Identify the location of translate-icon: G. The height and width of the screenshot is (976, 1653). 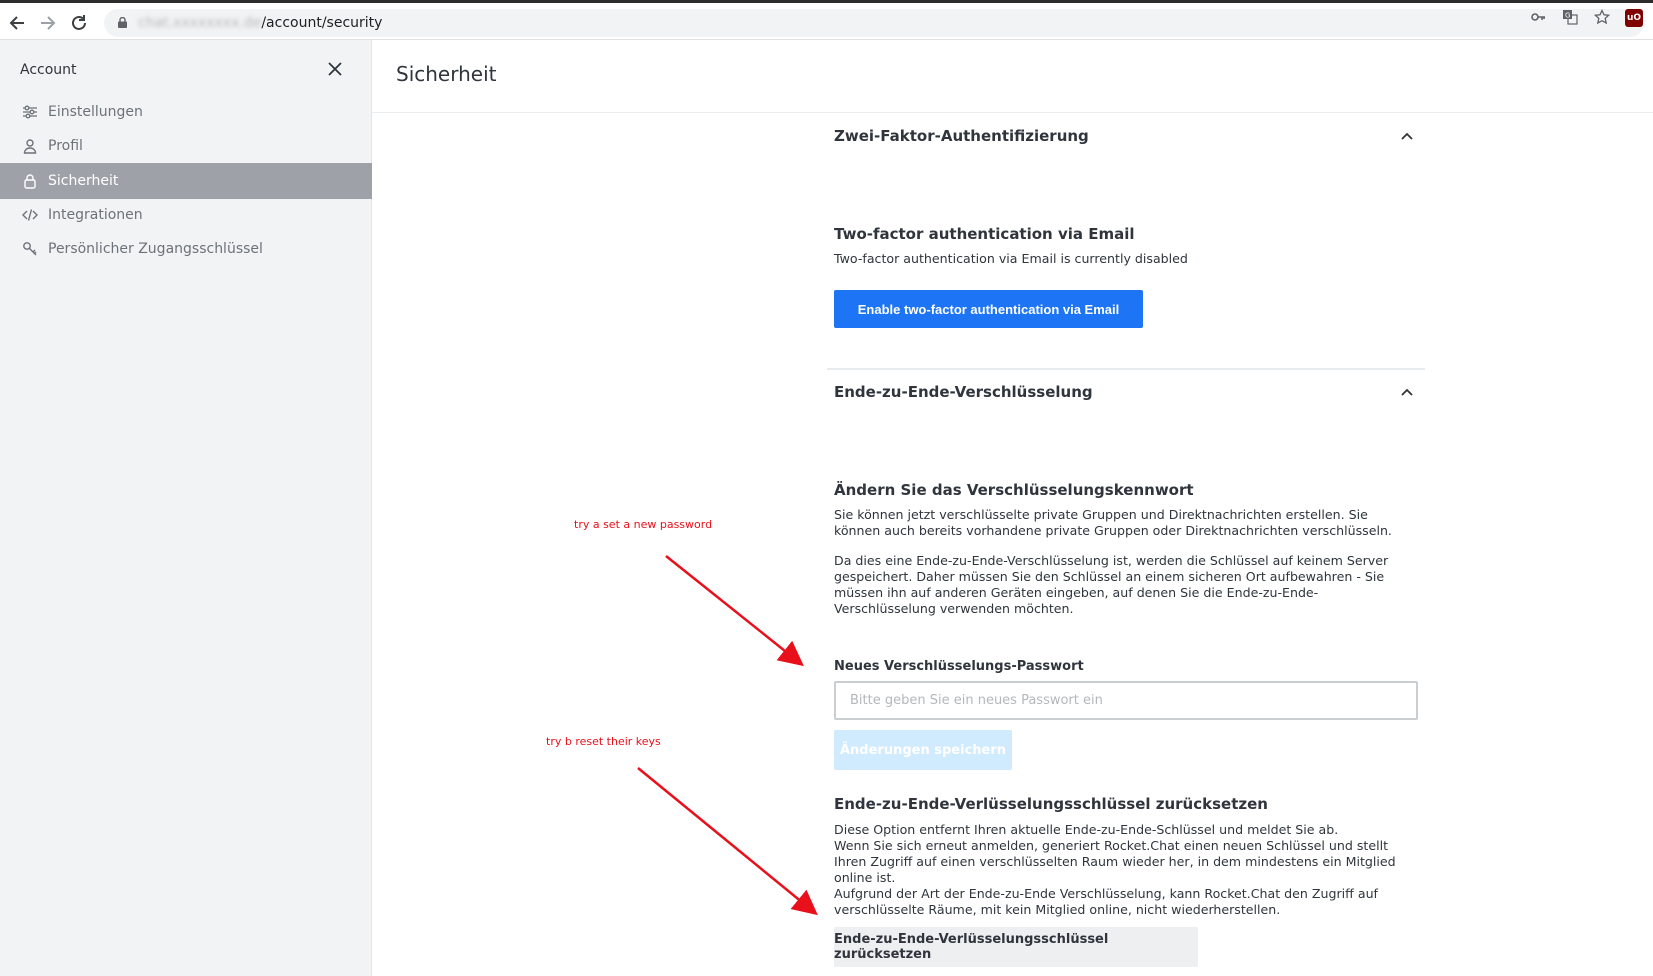
(1570, 18).